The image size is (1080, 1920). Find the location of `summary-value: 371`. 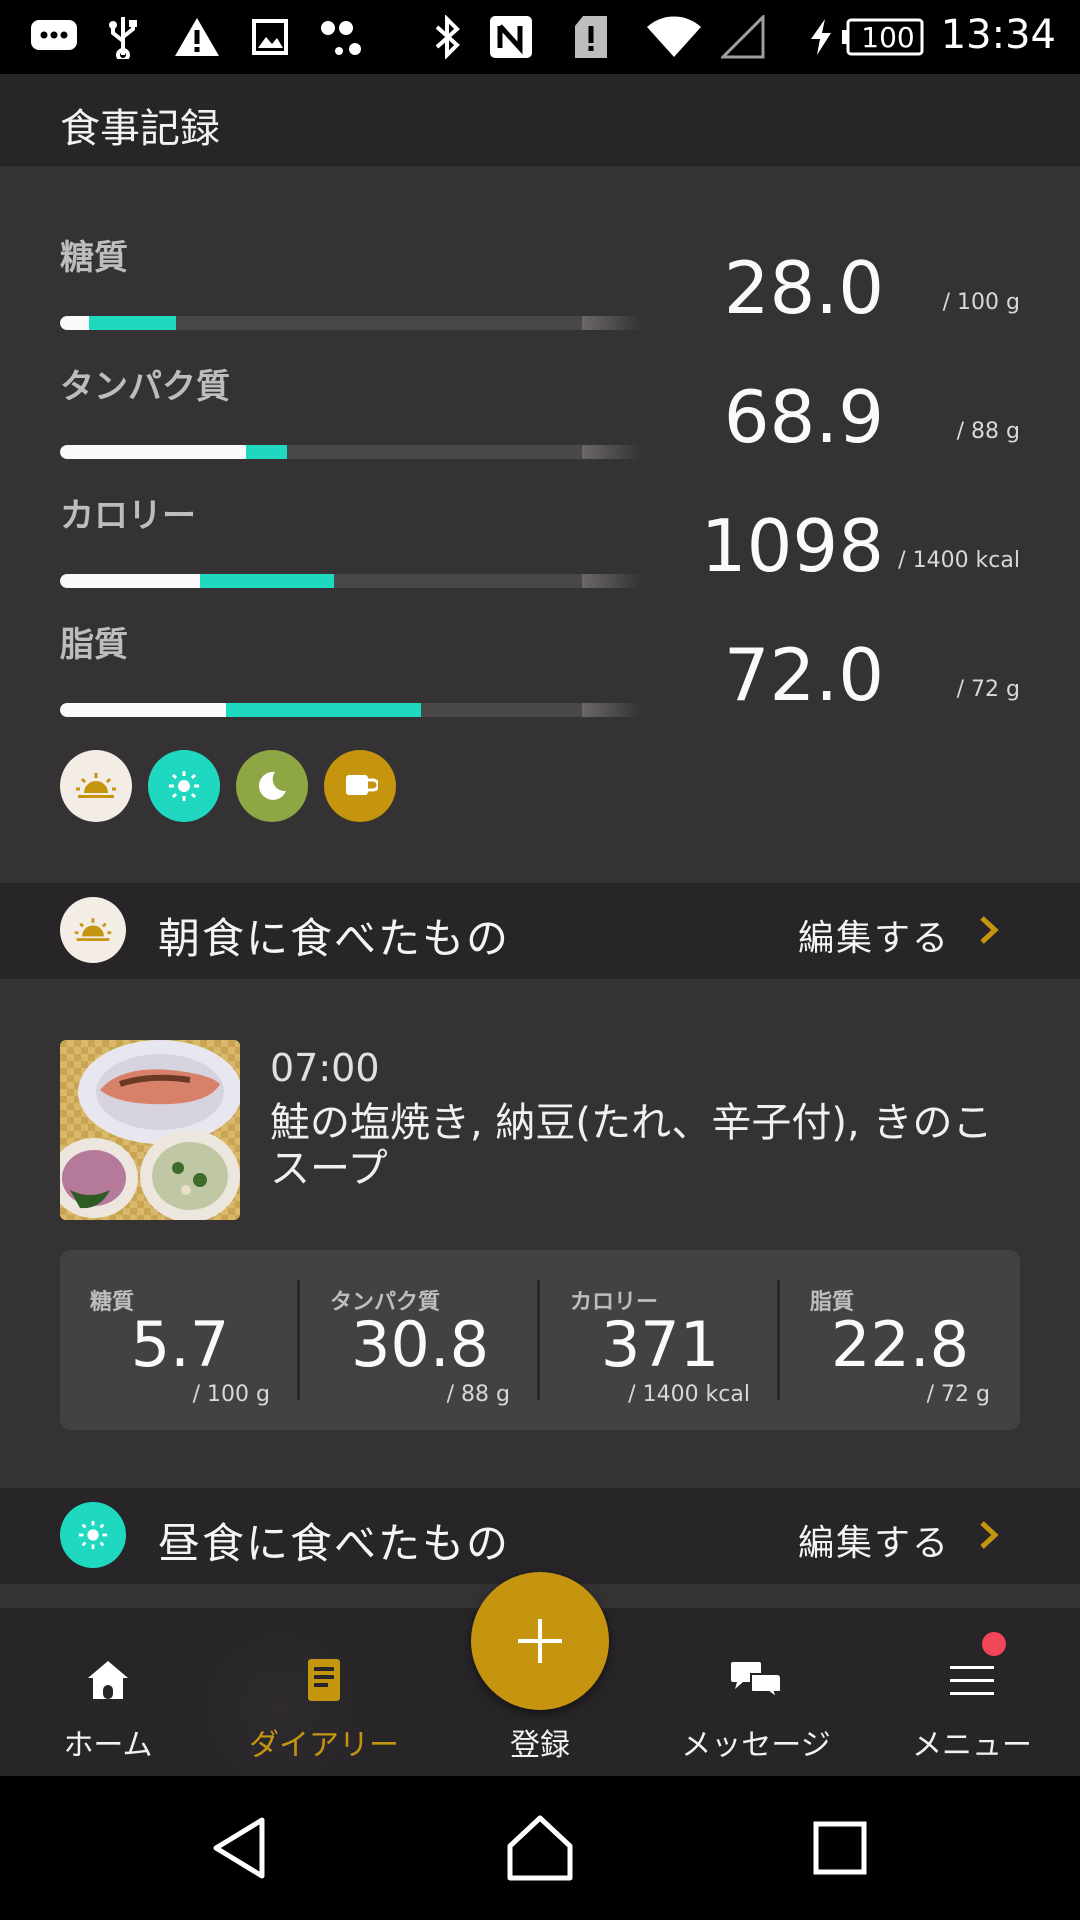

summary-value: 371 is located at coordinates (660, 1344).